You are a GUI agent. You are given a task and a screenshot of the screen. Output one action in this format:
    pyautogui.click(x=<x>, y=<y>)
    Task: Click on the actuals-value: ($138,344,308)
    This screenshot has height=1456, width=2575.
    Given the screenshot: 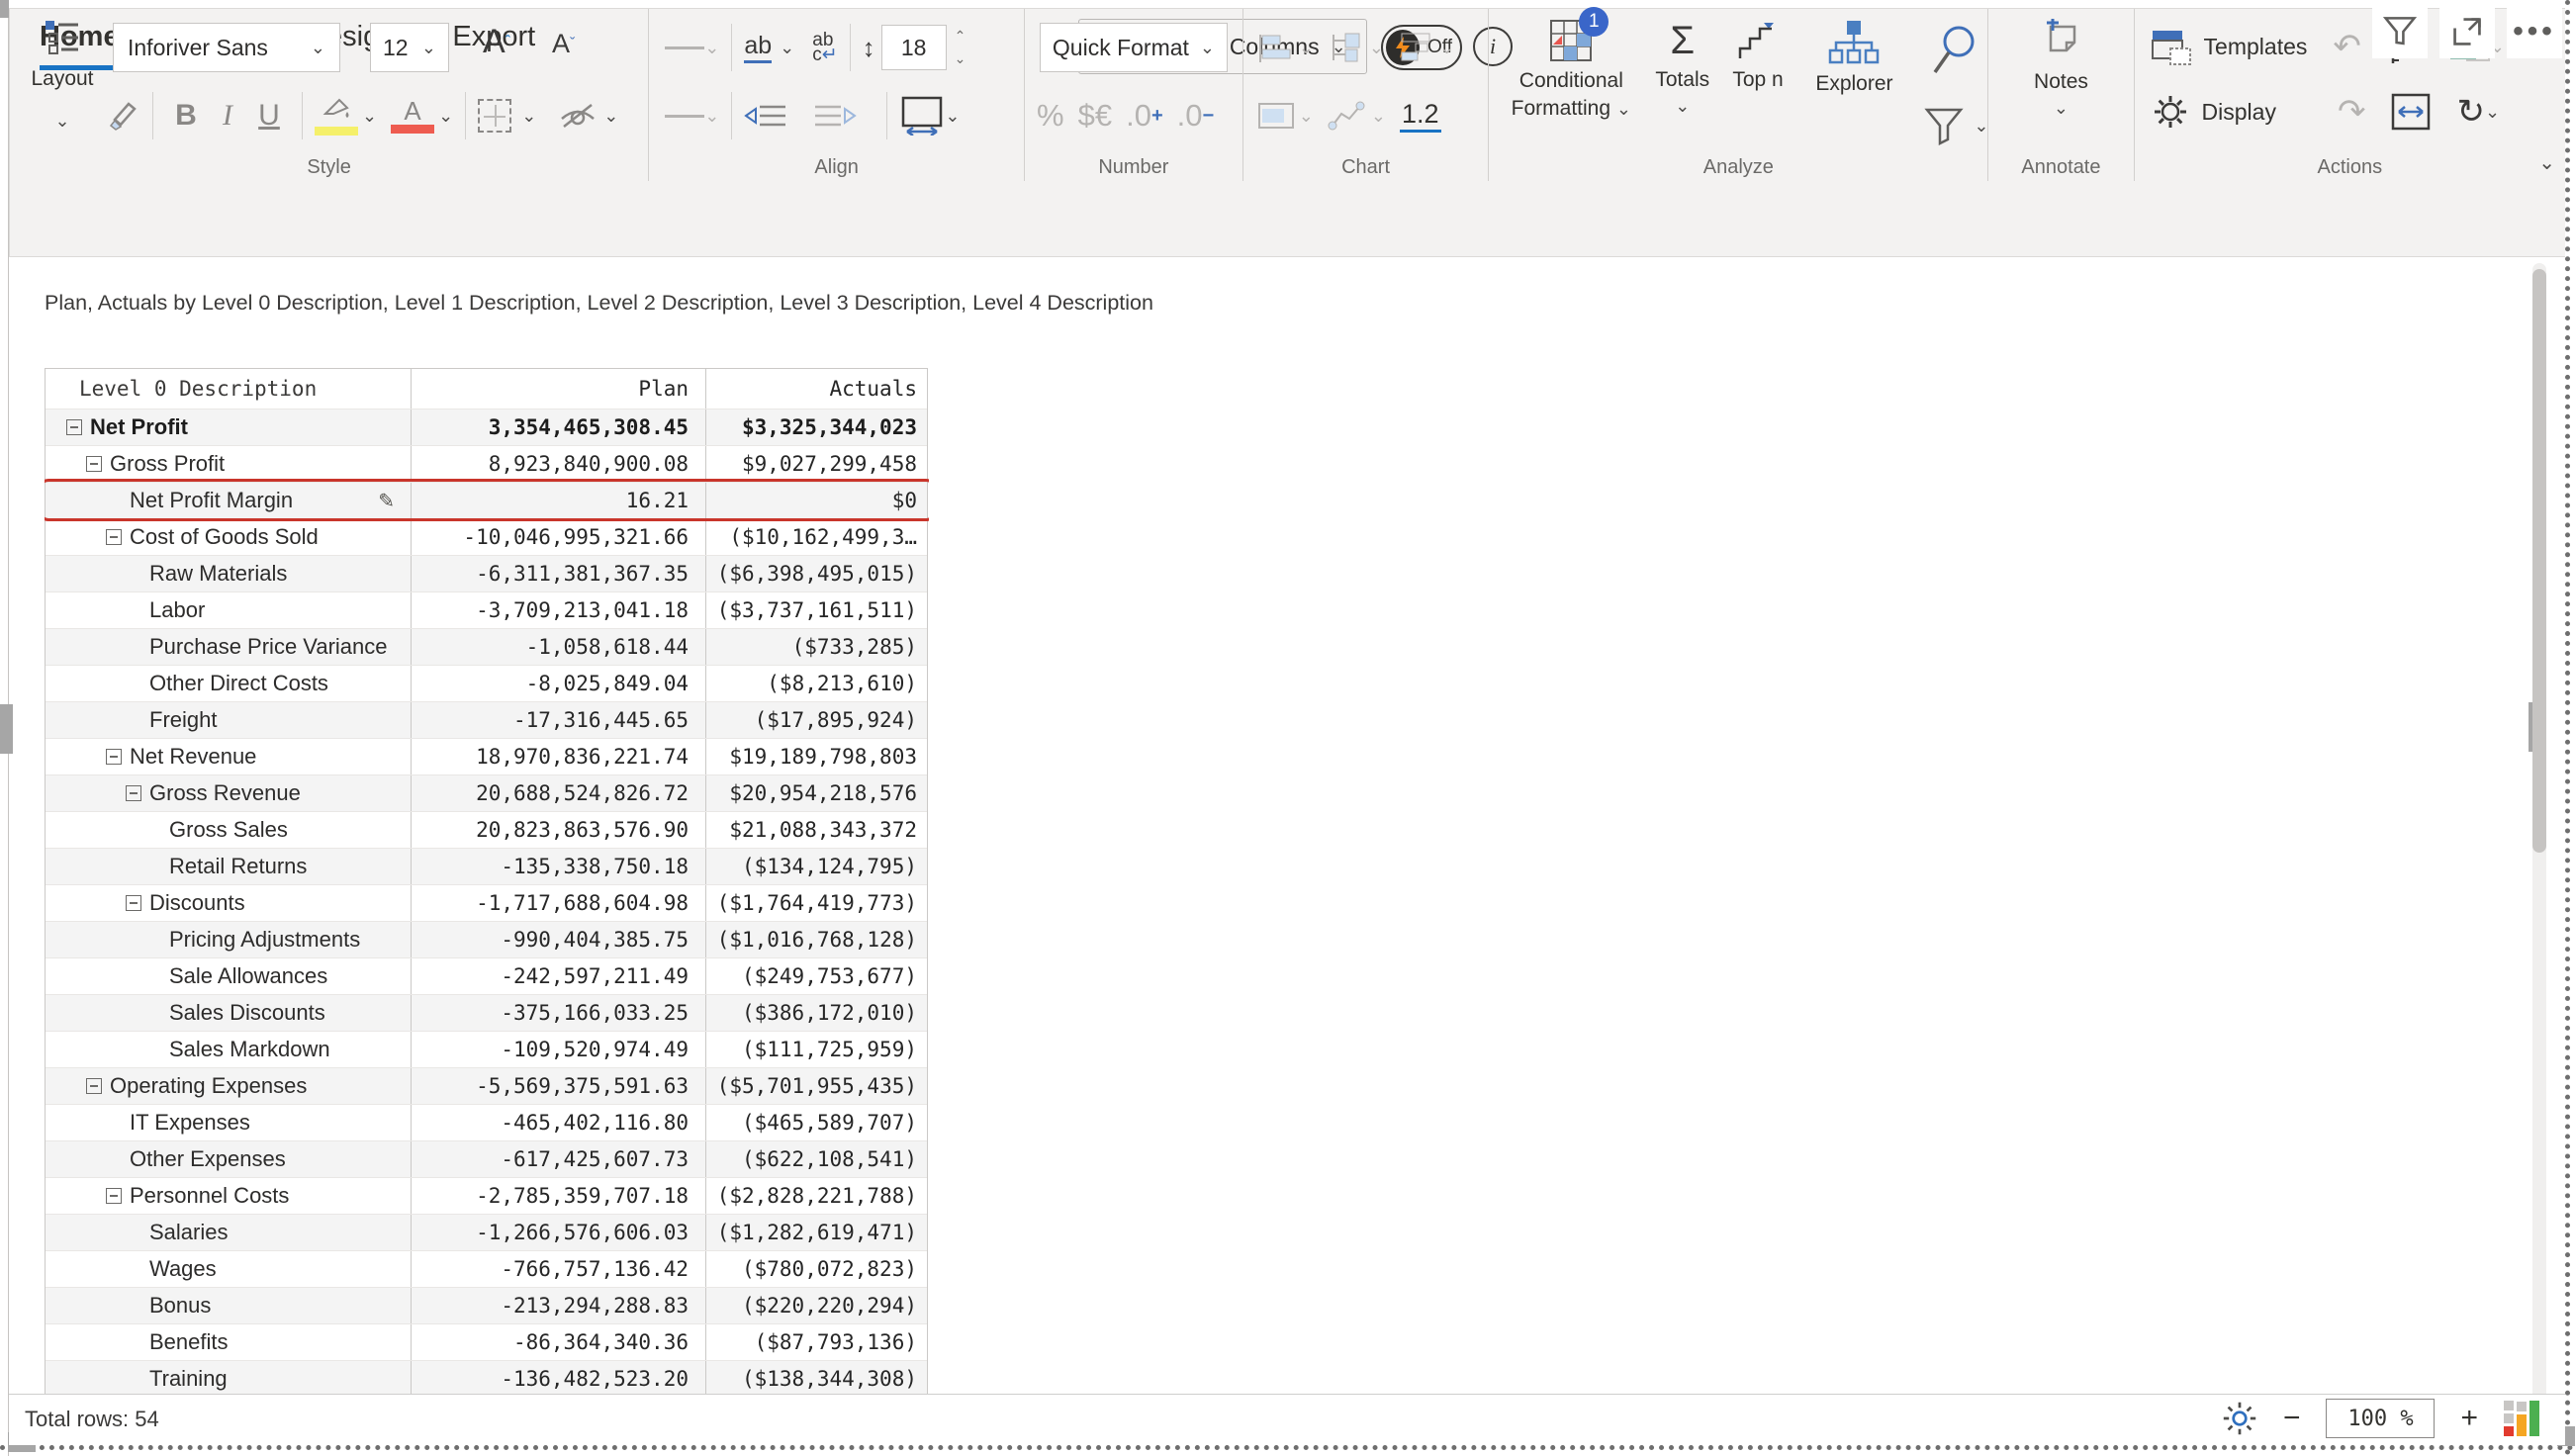 What is the action you would take?
    pyautogui.click(x=816, y=1377)
    